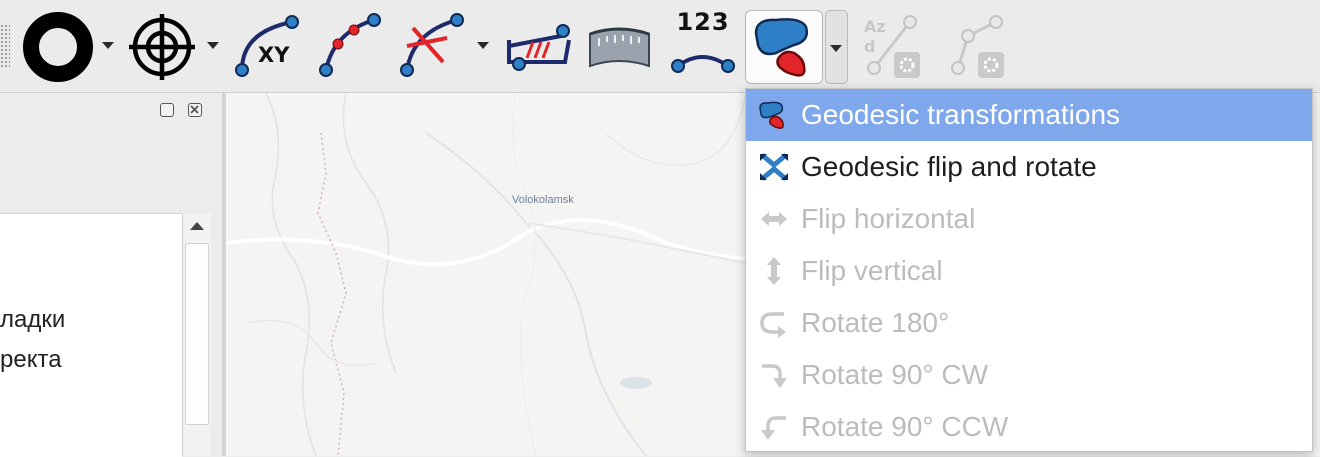  Describe the element at coordinates (543, 200) in the screenshot. I see `map-city-label: Volokolamsk` at that location.